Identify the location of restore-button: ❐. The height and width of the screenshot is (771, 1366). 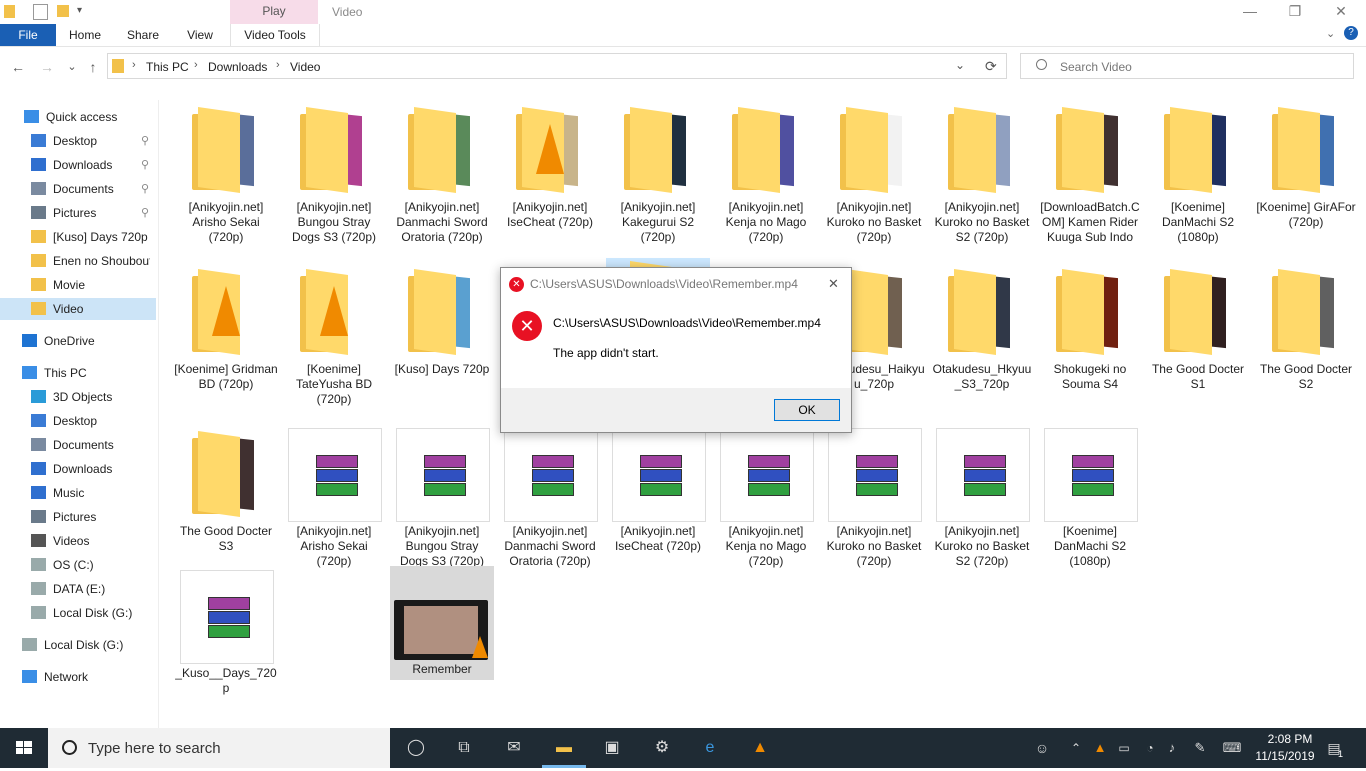
(1295, 12).